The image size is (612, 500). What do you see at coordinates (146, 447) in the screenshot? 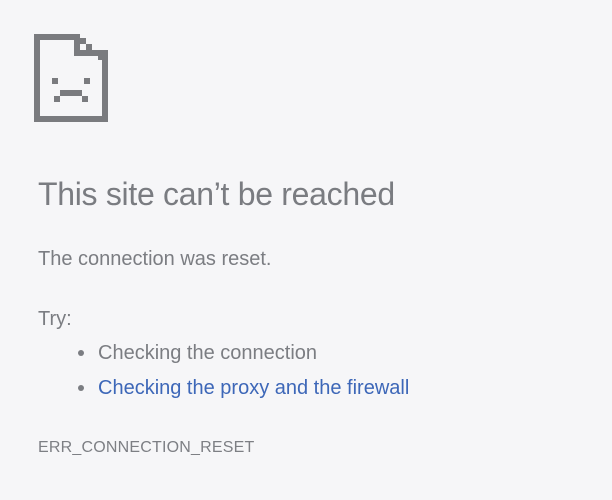
I see `error-code: ERR_CONNECTION_RESET` at bounding box center [146, 447].